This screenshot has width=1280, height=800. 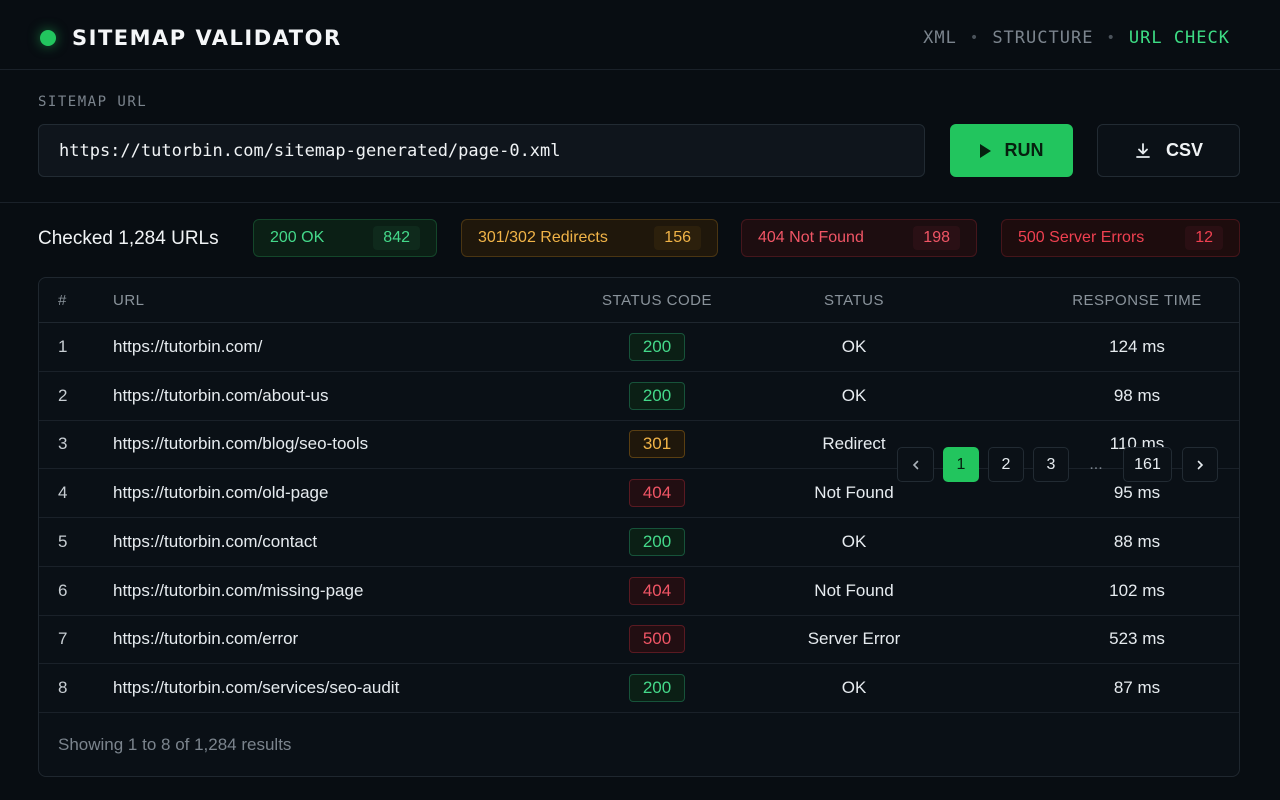 I want to click on page-button-161: 161, so click(x=1147, y=464).